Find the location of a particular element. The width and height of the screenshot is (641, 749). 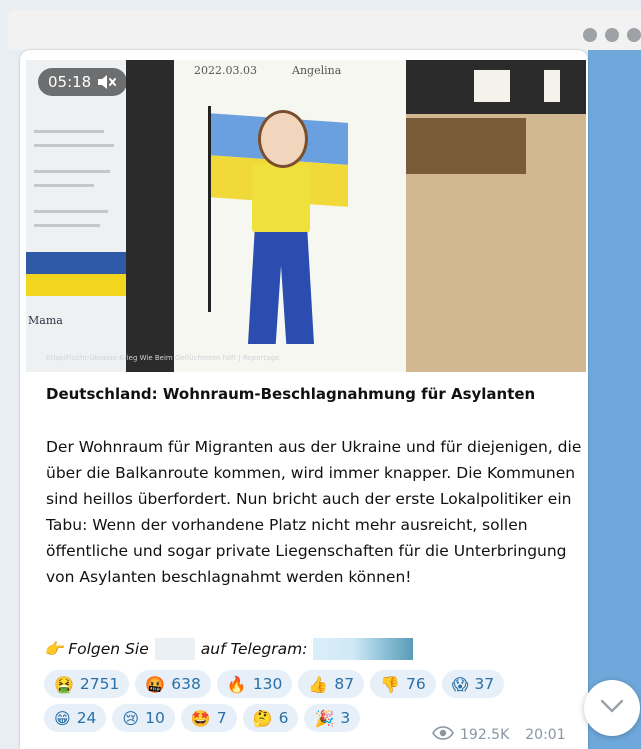

reaction-chip: 🤩 7 is located at coordinates (208, 718).